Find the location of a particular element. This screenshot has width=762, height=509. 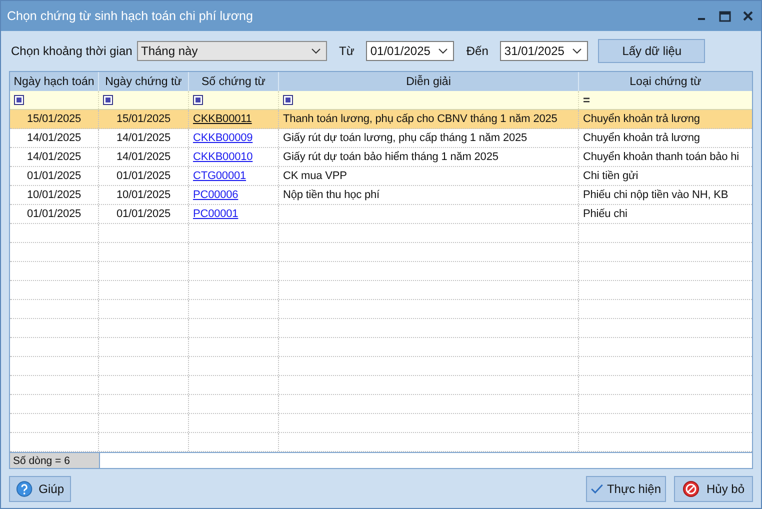

document-number-link: PC00006 is located at coordinates (215, 195).